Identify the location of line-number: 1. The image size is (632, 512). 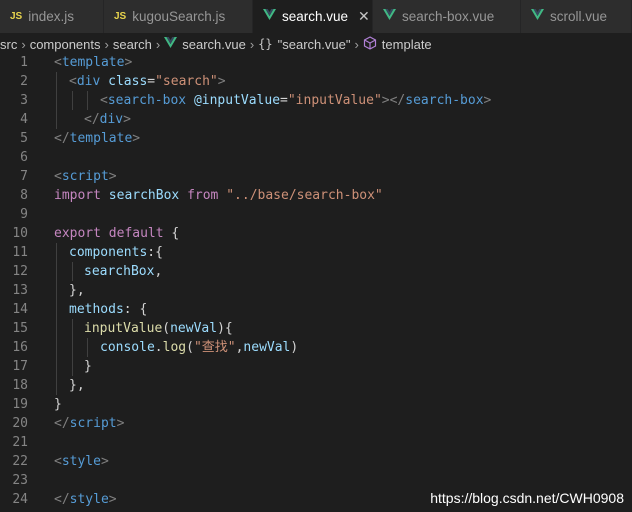
(24, 62).